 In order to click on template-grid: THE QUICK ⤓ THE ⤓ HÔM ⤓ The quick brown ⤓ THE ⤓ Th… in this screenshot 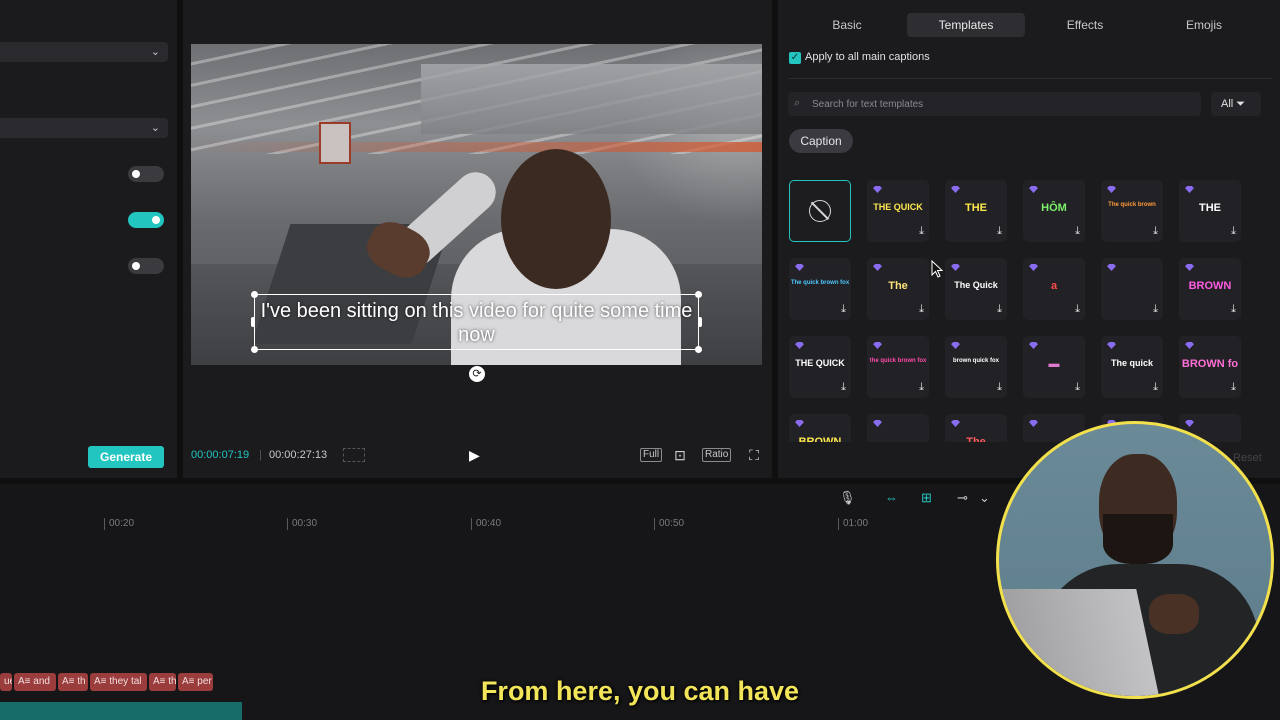, I will do `click(1024, 311)`.